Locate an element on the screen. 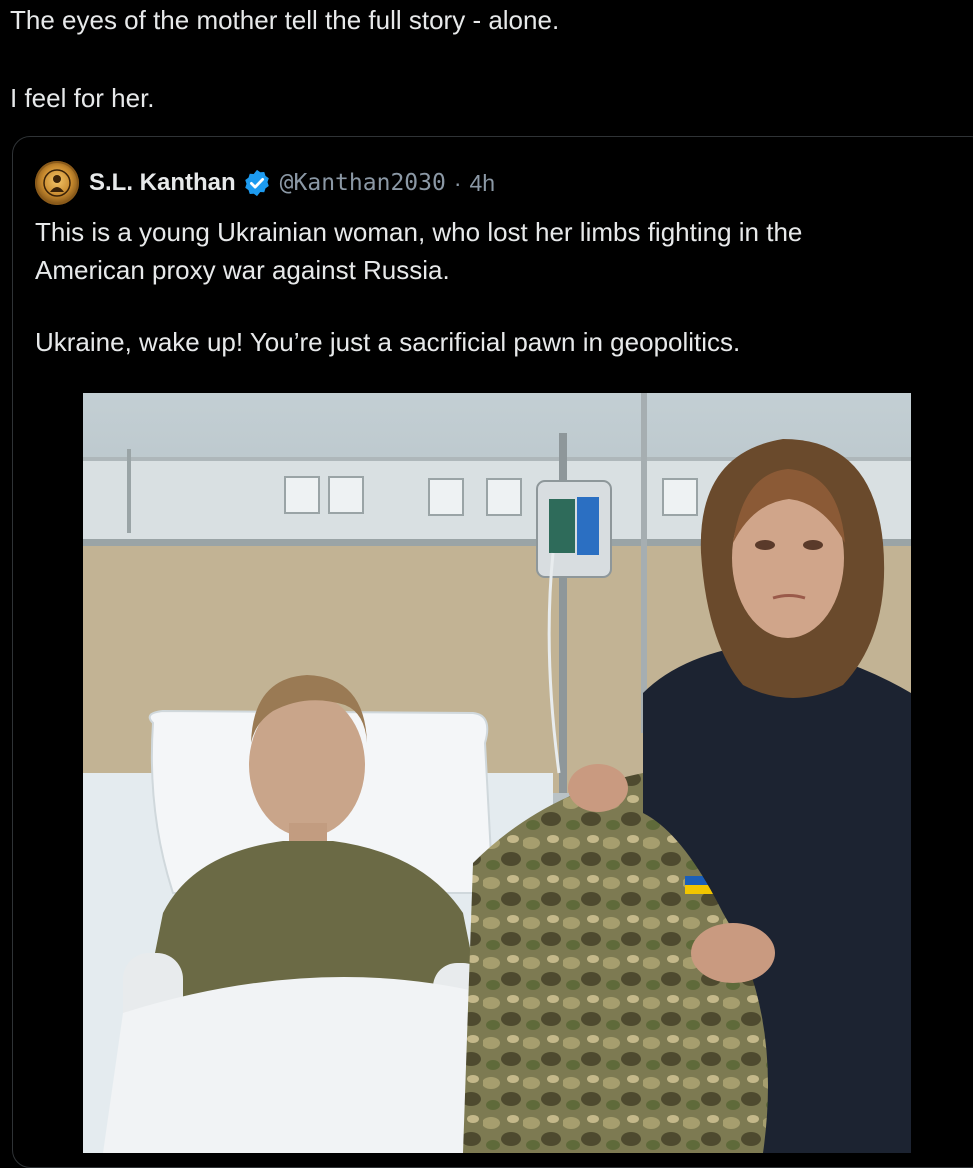  user-handle: @Kanthan2030 is located at coordinates (363, 183).